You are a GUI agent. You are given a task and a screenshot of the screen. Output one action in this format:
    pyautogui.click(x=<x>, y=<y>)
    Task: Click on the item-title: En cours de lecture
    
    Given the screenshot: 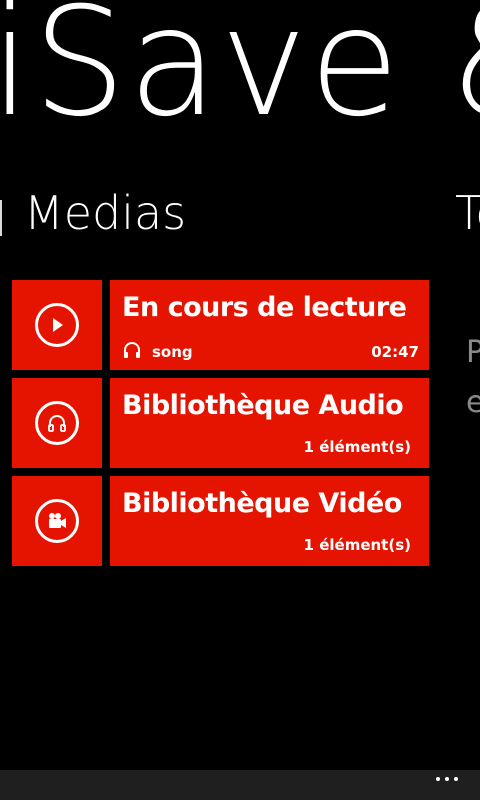 What is the action you would take?
    pyautogui.click(x=264, y=307)
    